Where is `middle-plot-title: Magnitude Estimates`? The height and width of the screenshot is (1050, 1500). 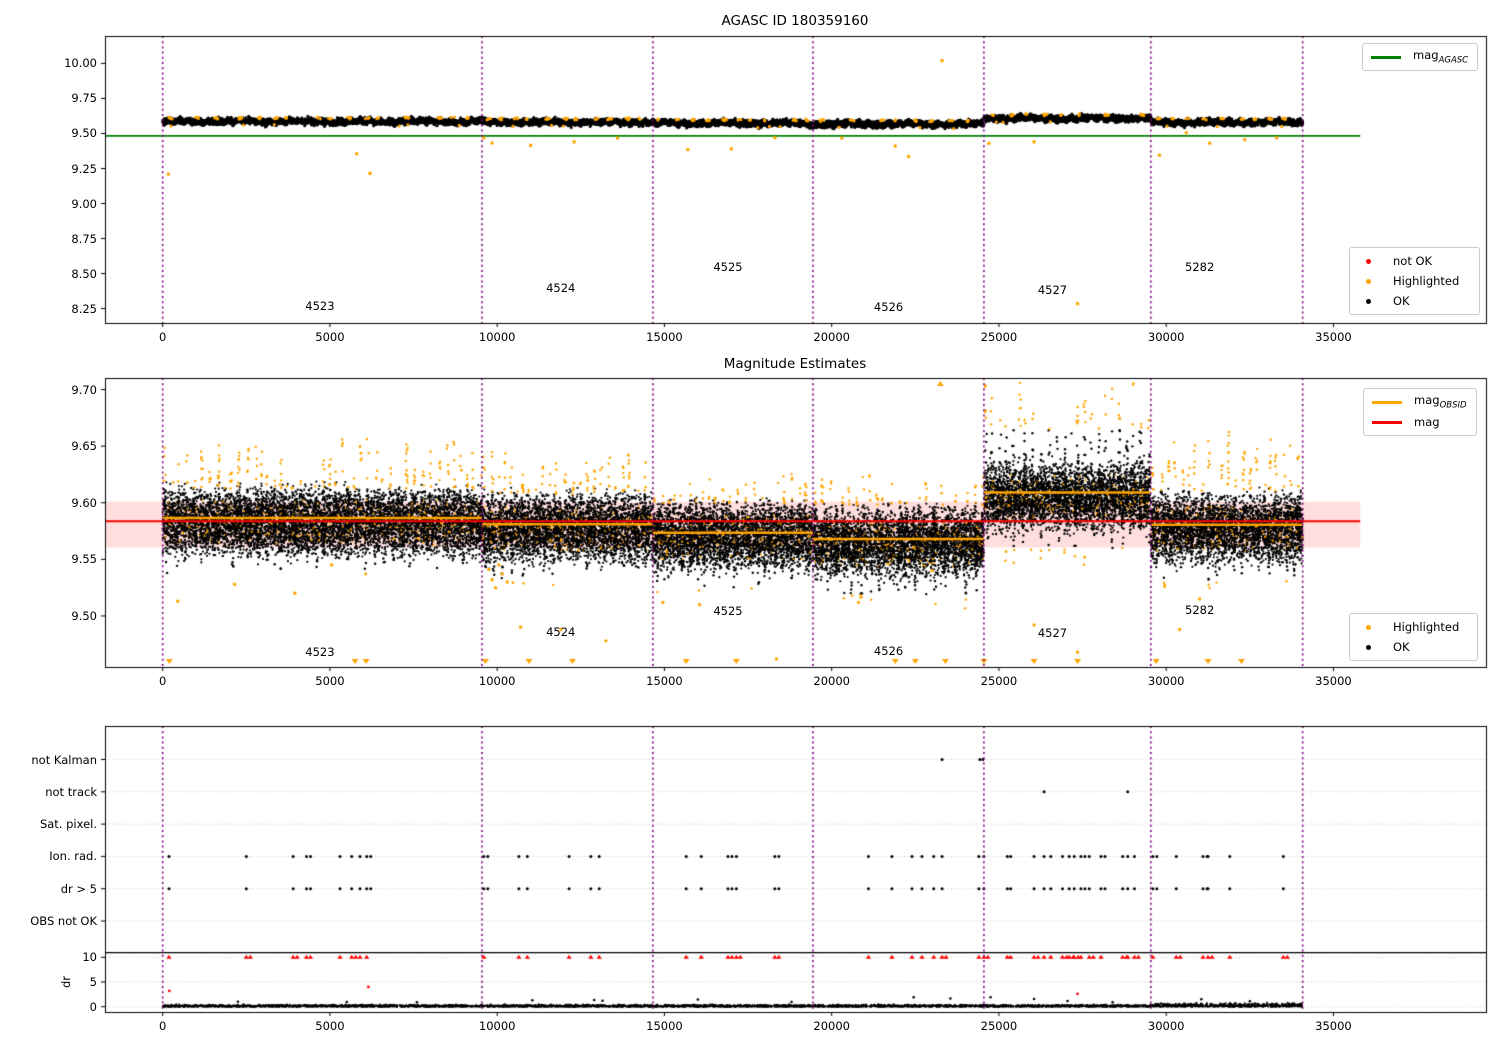
middle-plot-title: Magnitude Estimates is located at coordinates (795, 364).